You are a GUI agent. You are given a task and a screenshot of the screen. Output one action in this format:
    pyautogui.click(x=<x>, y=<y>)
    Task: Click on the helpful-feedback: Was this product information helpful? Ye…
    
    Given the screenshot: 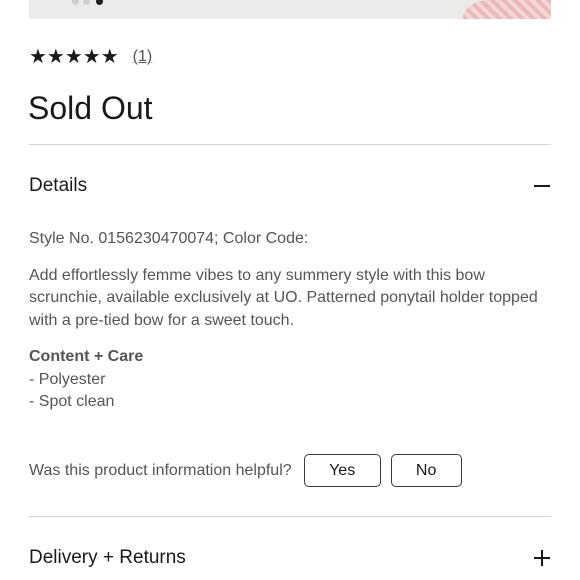 What is the action you would take?
    pyautogui.click(x=245, y=470)
    